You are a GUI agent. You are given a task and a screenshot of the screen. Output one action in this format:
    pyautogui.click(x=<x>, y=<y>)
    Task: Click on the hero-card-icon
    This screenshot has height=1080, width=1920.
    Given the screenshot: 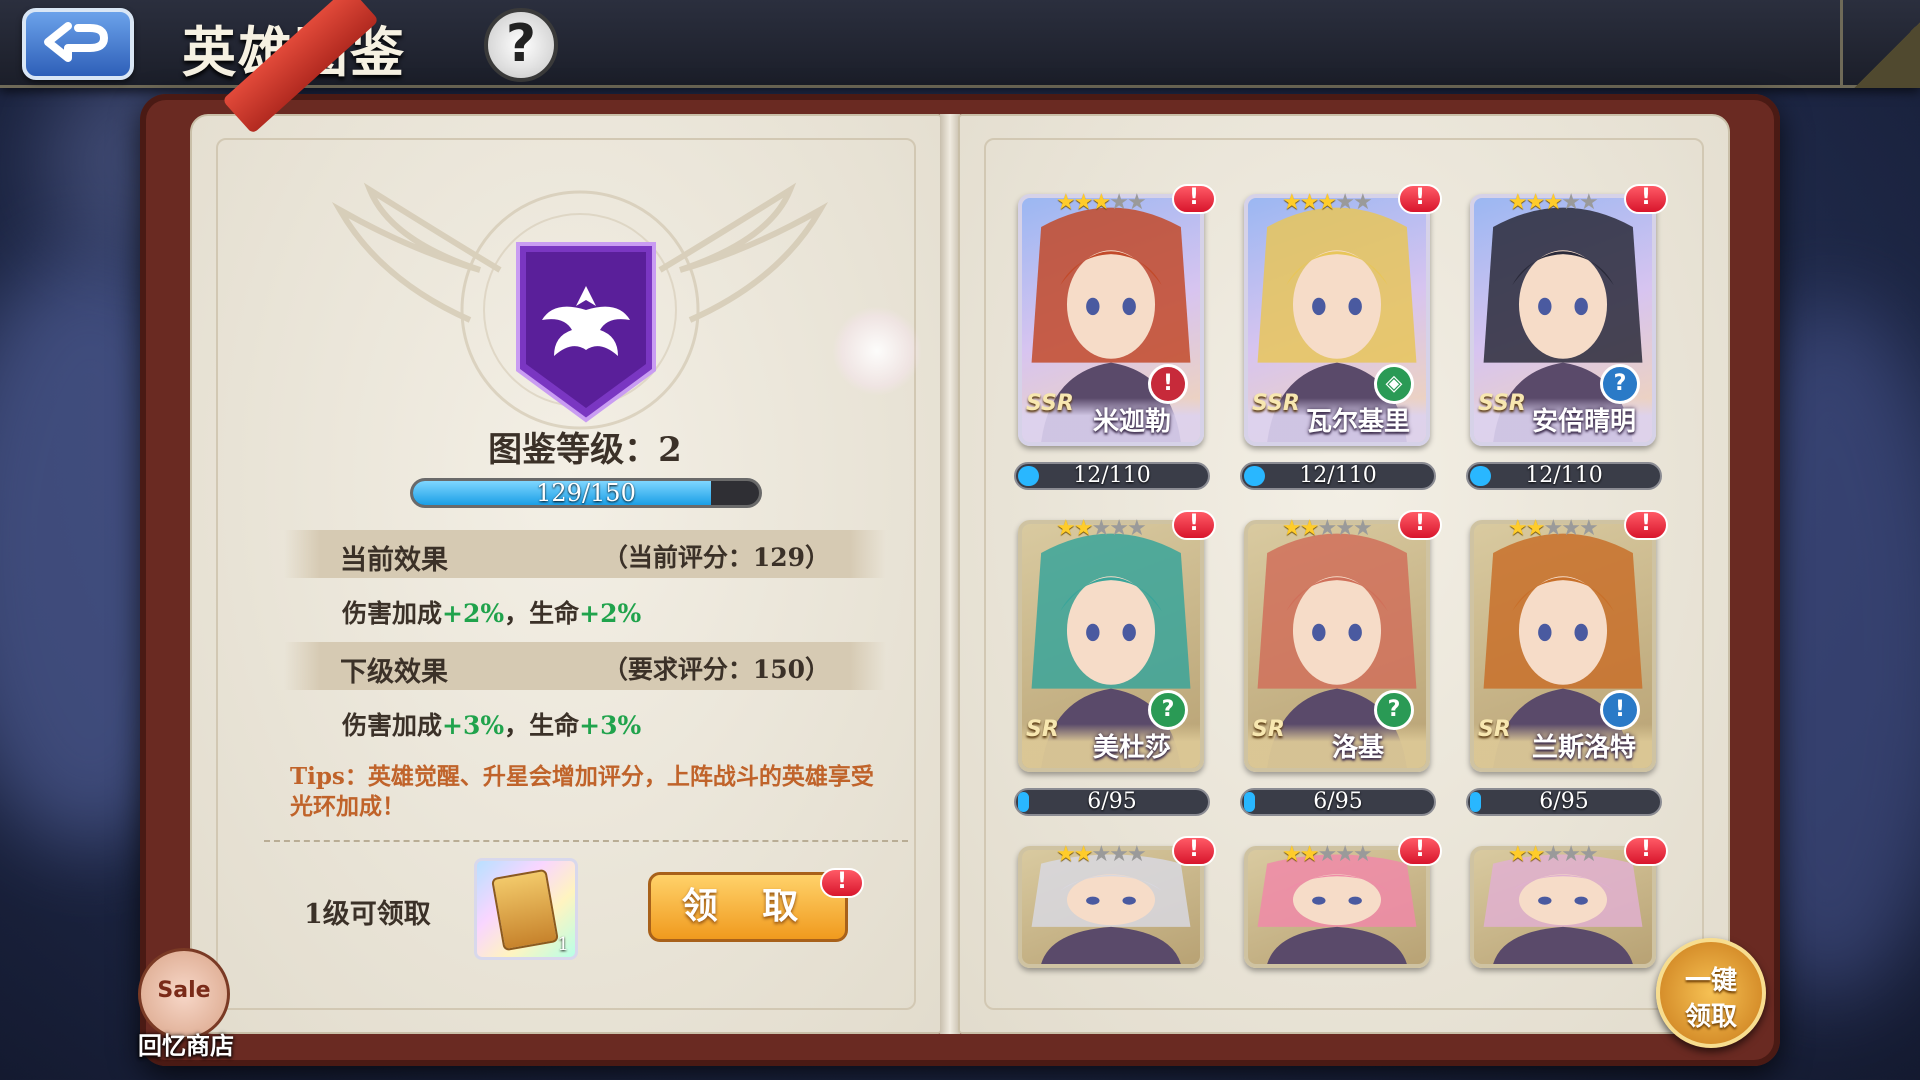 What is the action you would take?
    pyautogui.click(x=525, y=910)
    